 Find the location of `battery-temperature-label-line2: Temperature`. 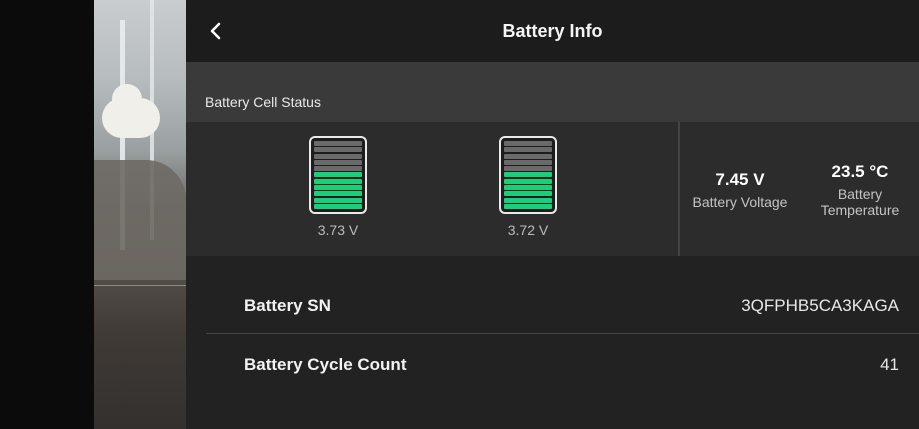

battery-temperature-label-line2: Temperature is located at coordinates (860, 210).